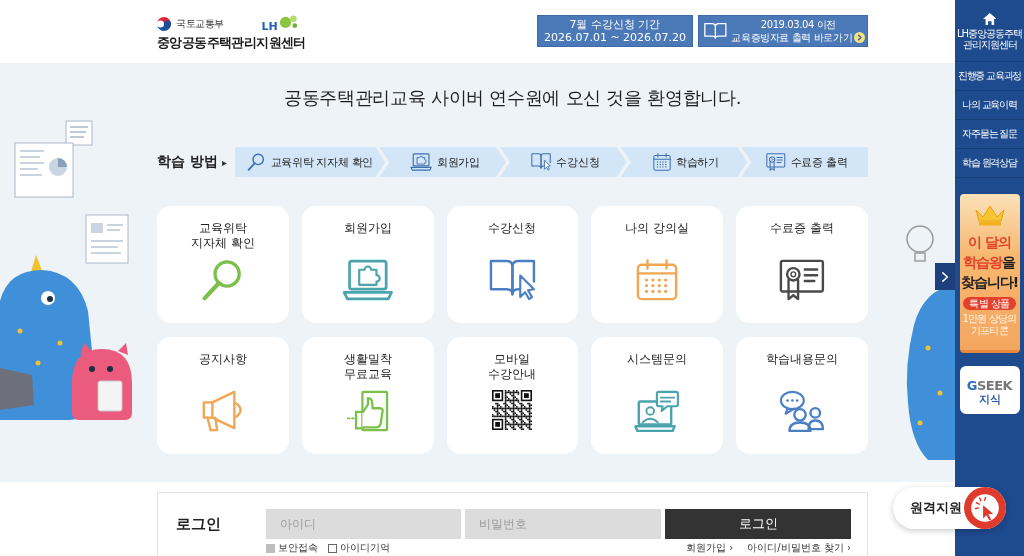 The image size is (1024, 556). I want to click on login-link: 회원가입 ›, so click(710, 548).